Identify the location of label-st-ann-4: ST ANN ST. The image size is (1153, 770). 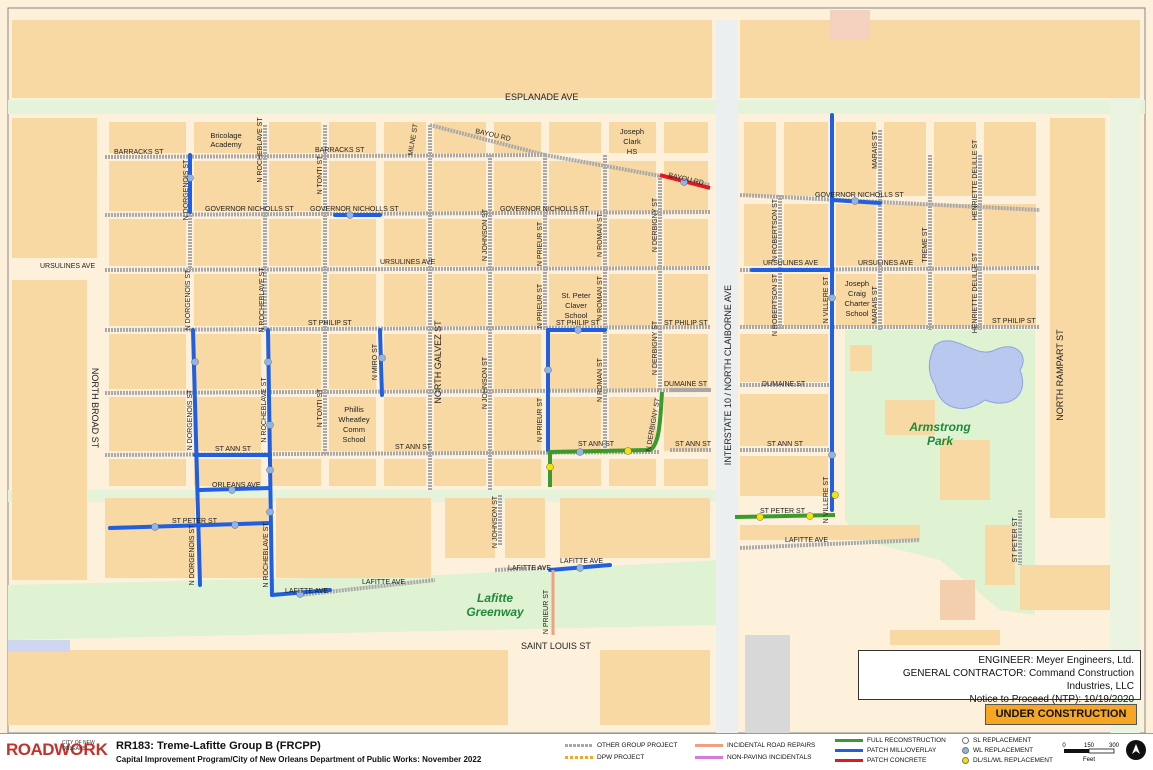
(693, 444).